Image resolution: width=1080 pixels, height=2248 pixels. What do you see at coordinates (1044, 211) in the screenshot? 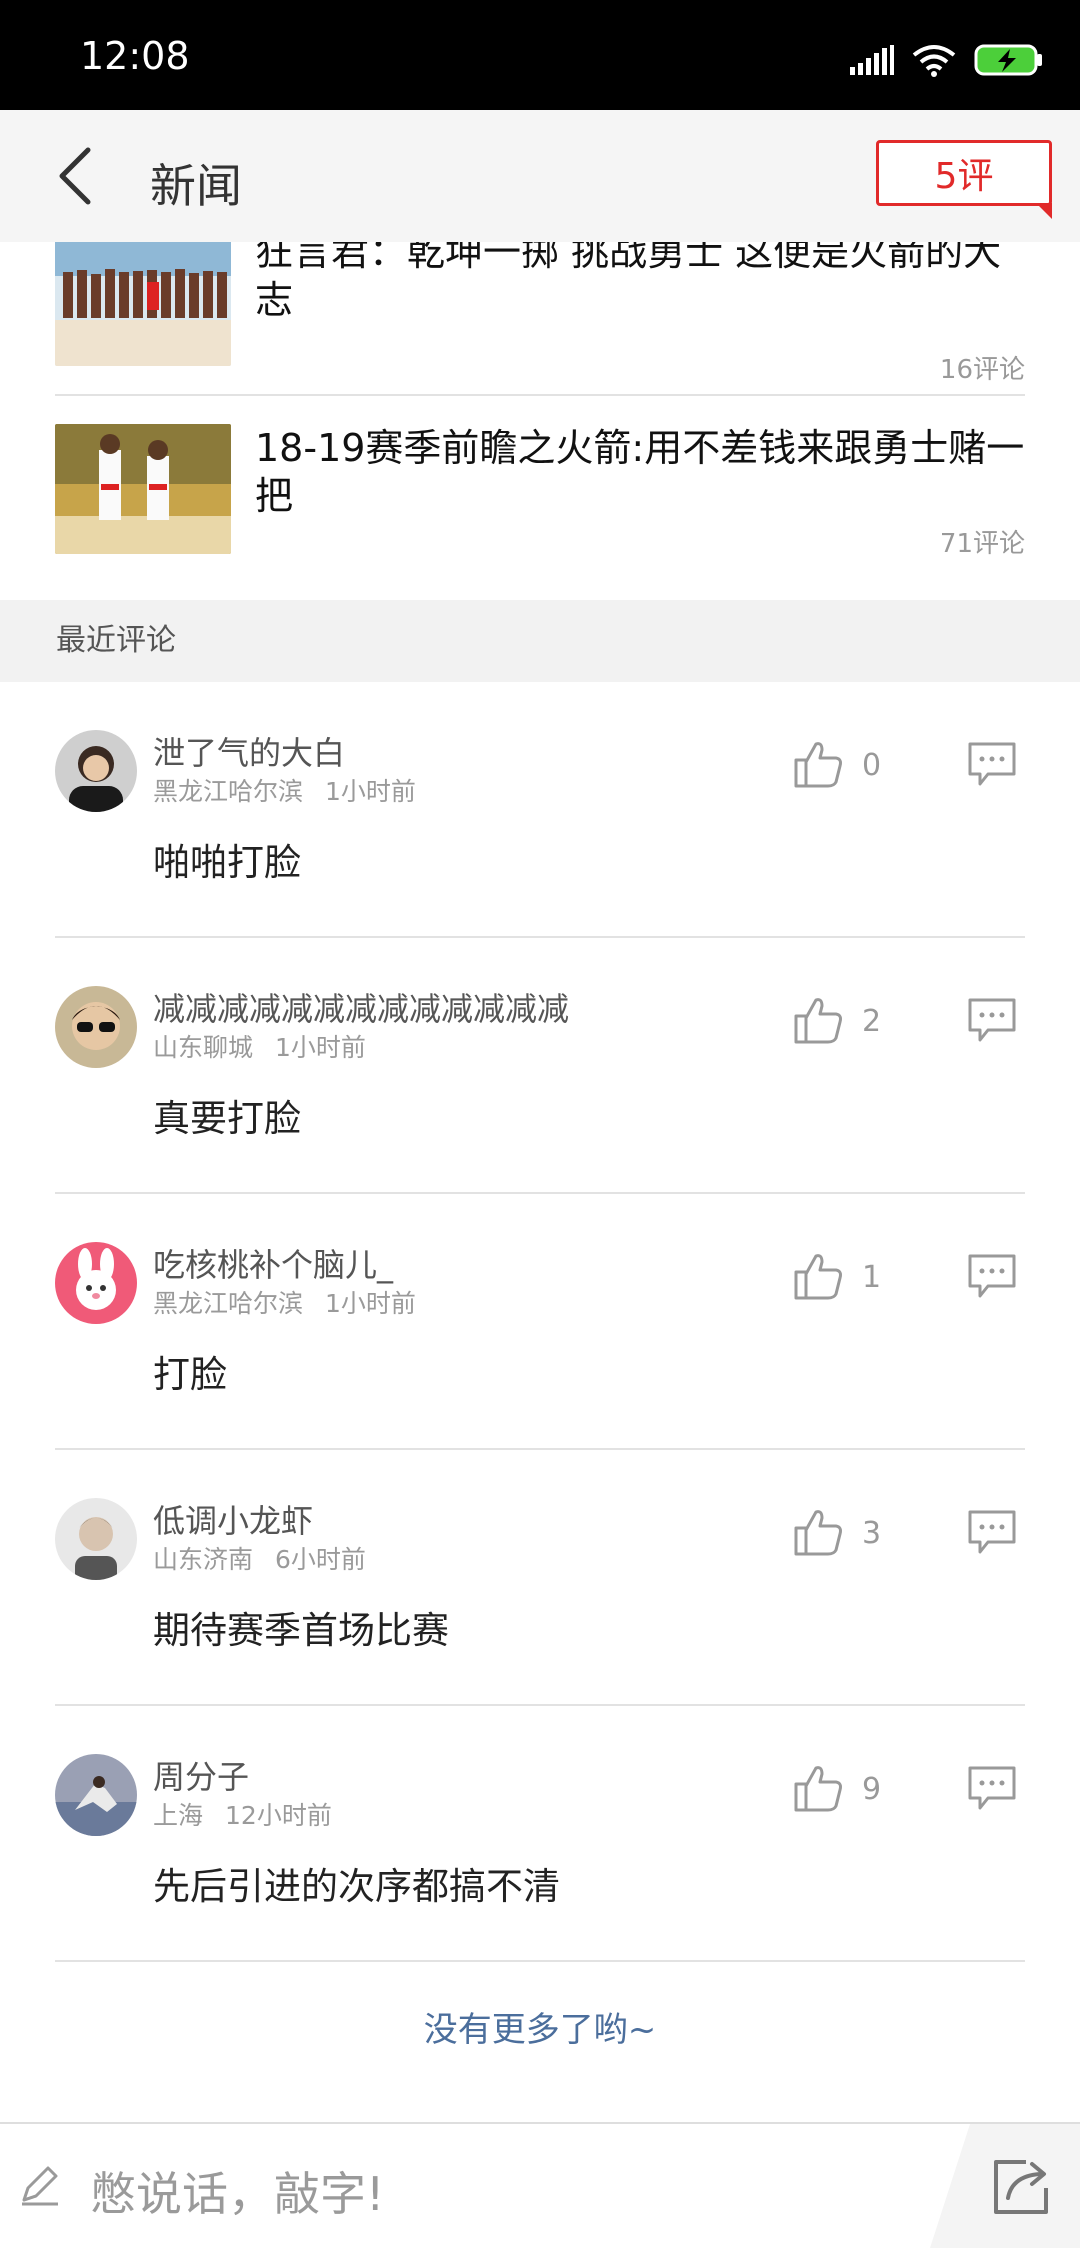
I see `bubble-tail` at bounding box center [1044, 211].